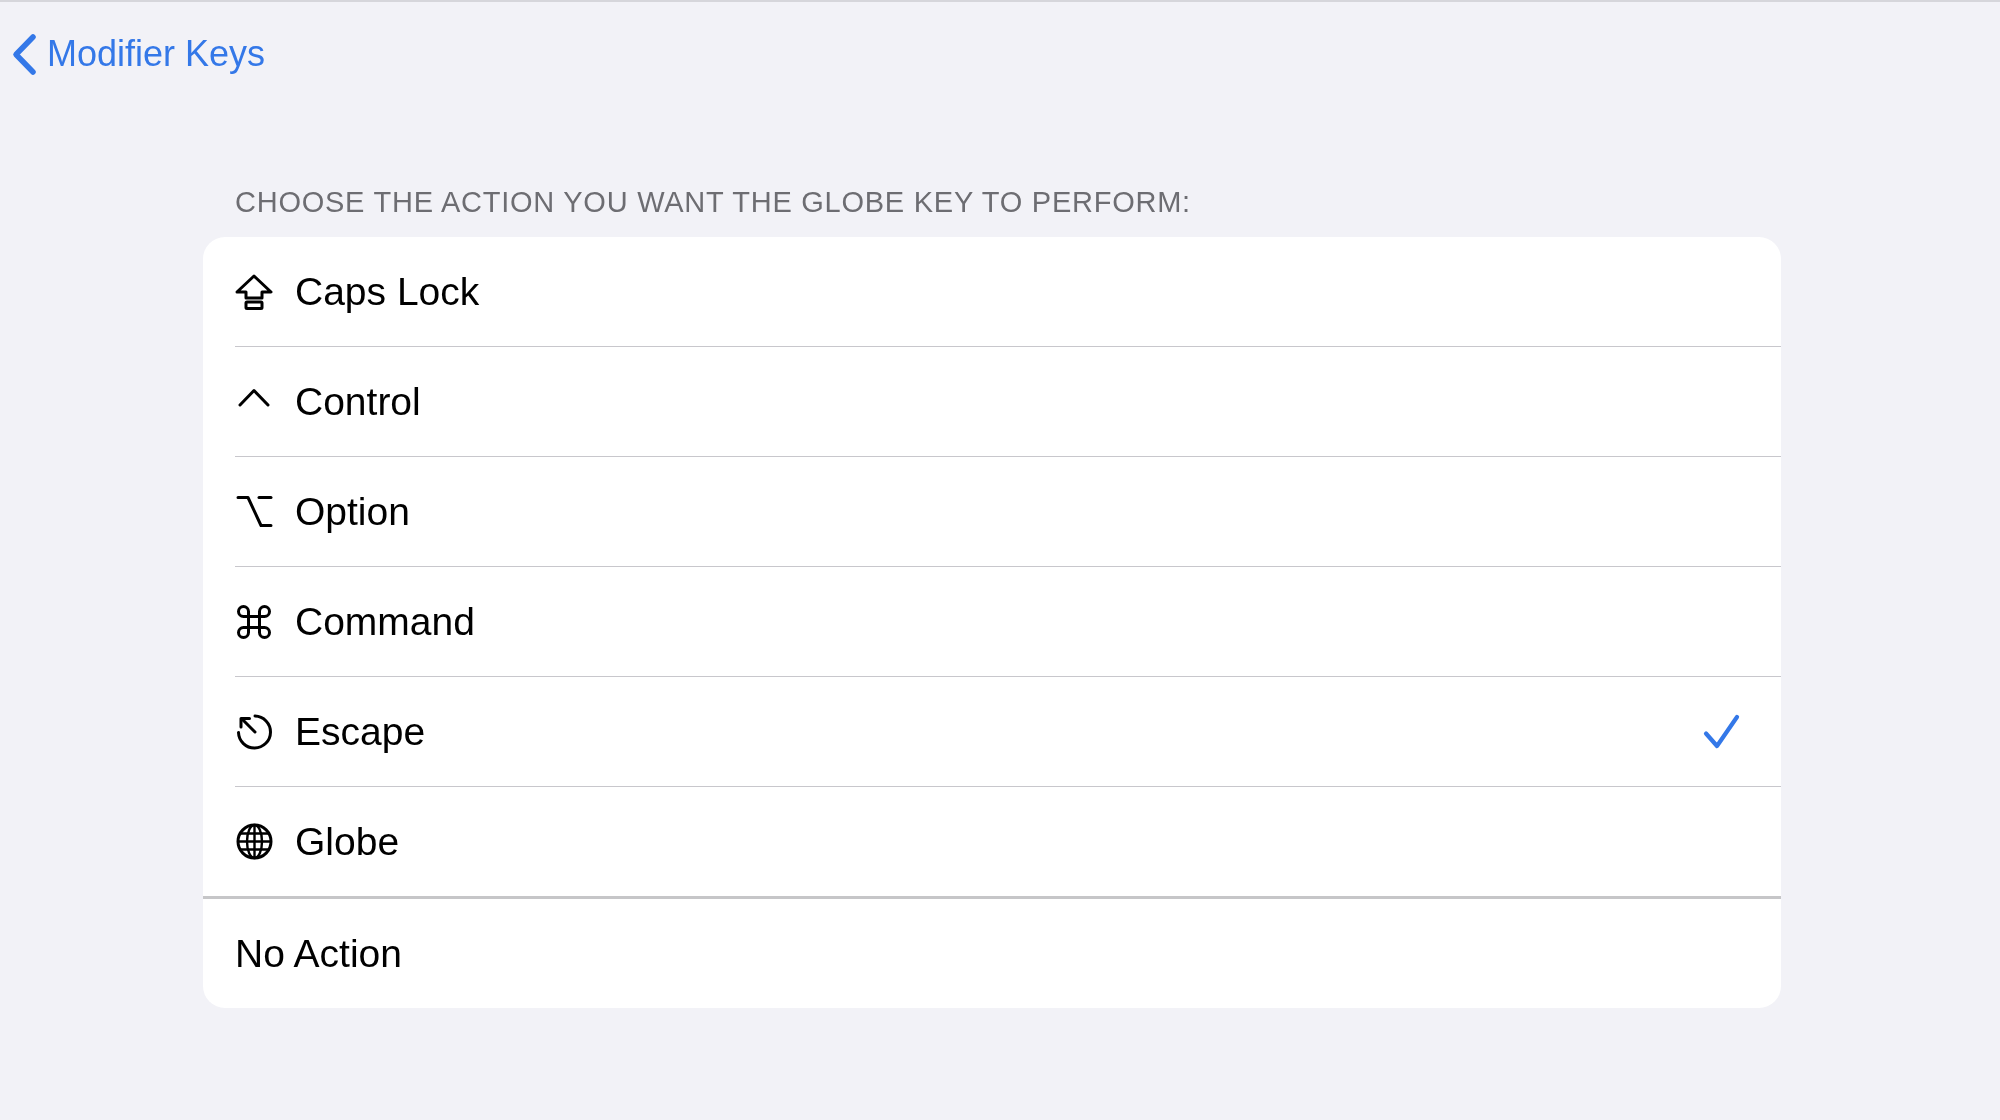 The width and height of the screenshot is (2000, 1120). Describe the element at coordinates (992, 731) in the screenshot. I see `option-row: Escape` at that location.